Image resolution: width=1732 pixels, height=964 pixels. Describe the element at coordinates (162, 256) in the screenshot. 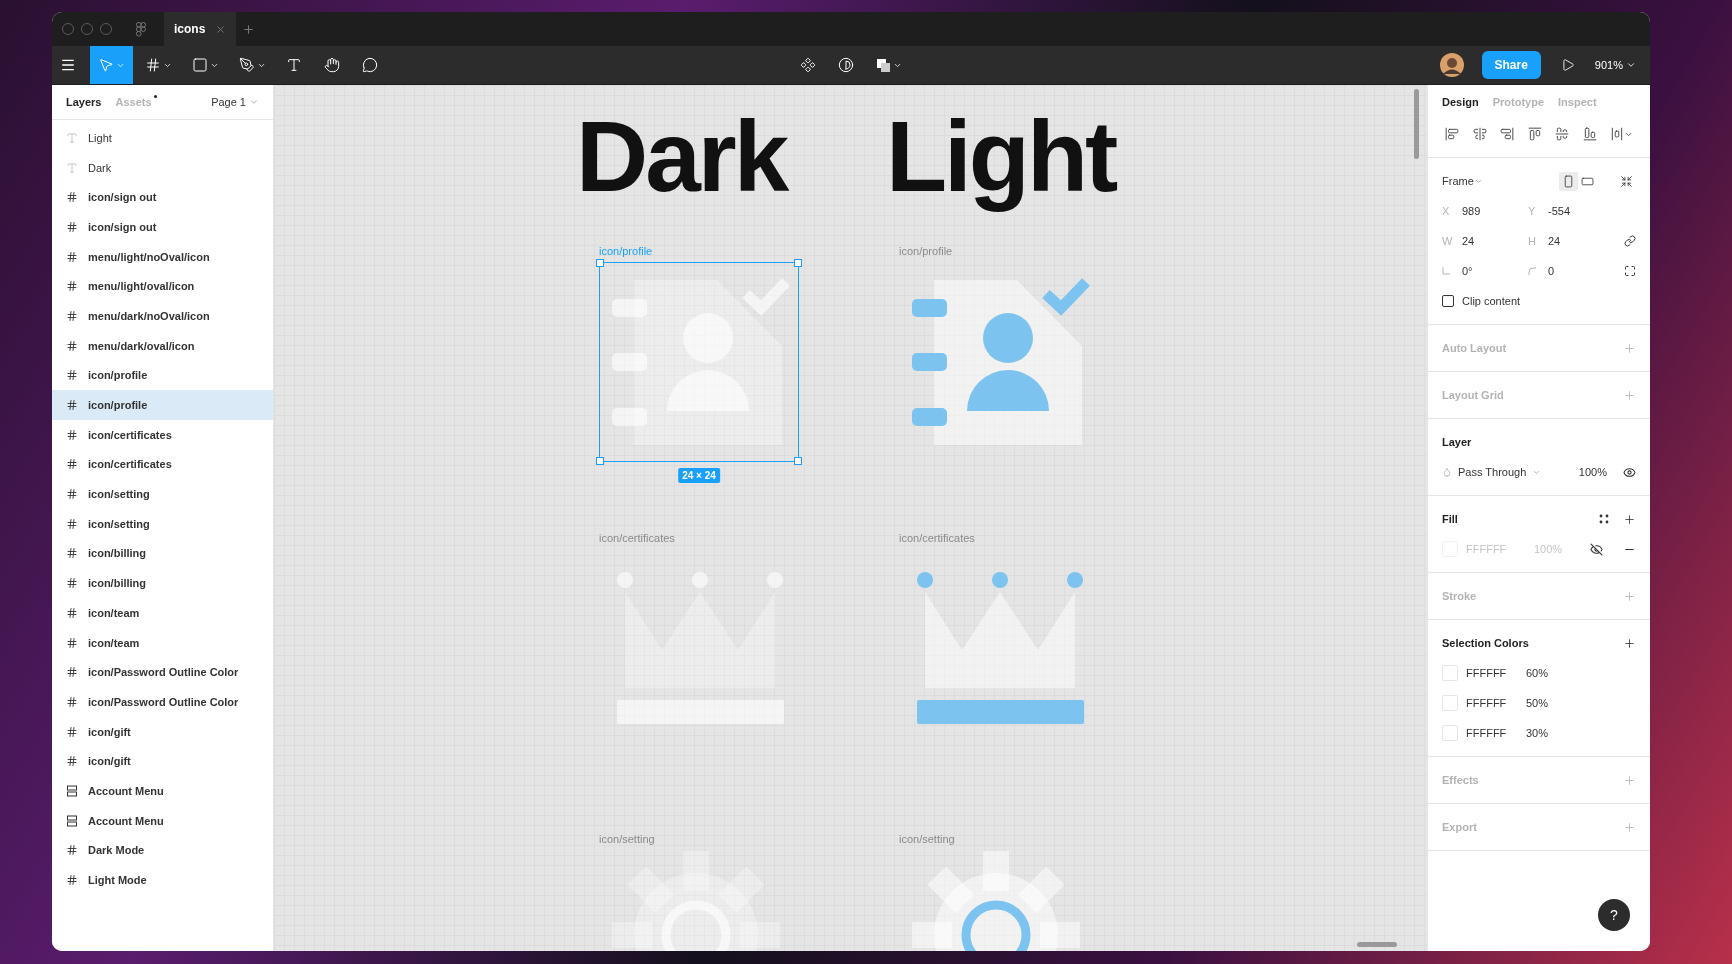

I see `layer-item: menu/light/noOval/icon` at that location.